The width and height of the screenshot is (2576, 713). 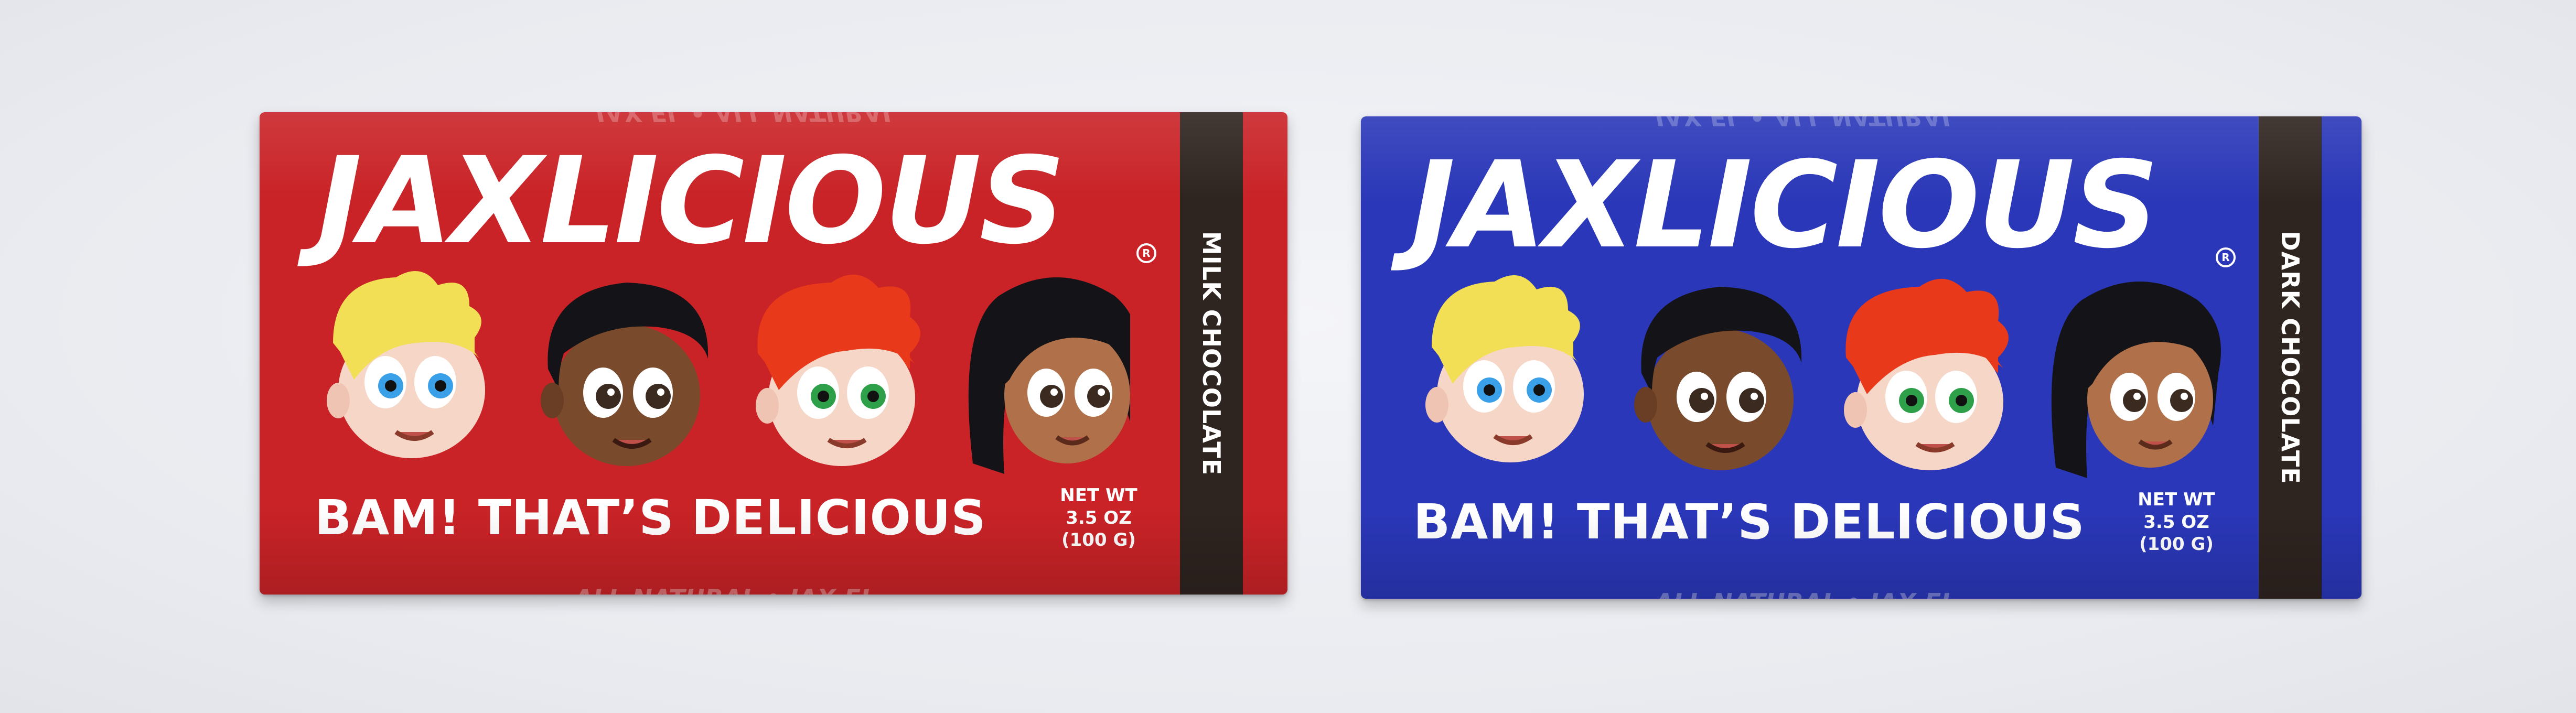 I want to click on flavor-label: MILK CHOCOLATE, so click(x=1211, y=353).